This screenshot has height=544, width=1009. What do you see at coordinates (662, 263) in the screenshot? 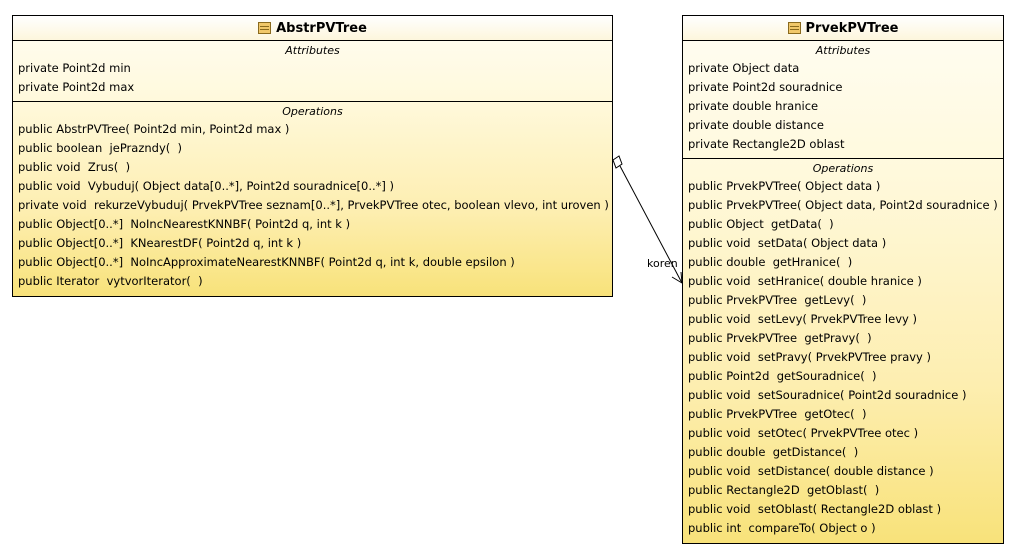
I see `role-label: koren` at bounding box center [662, 263].